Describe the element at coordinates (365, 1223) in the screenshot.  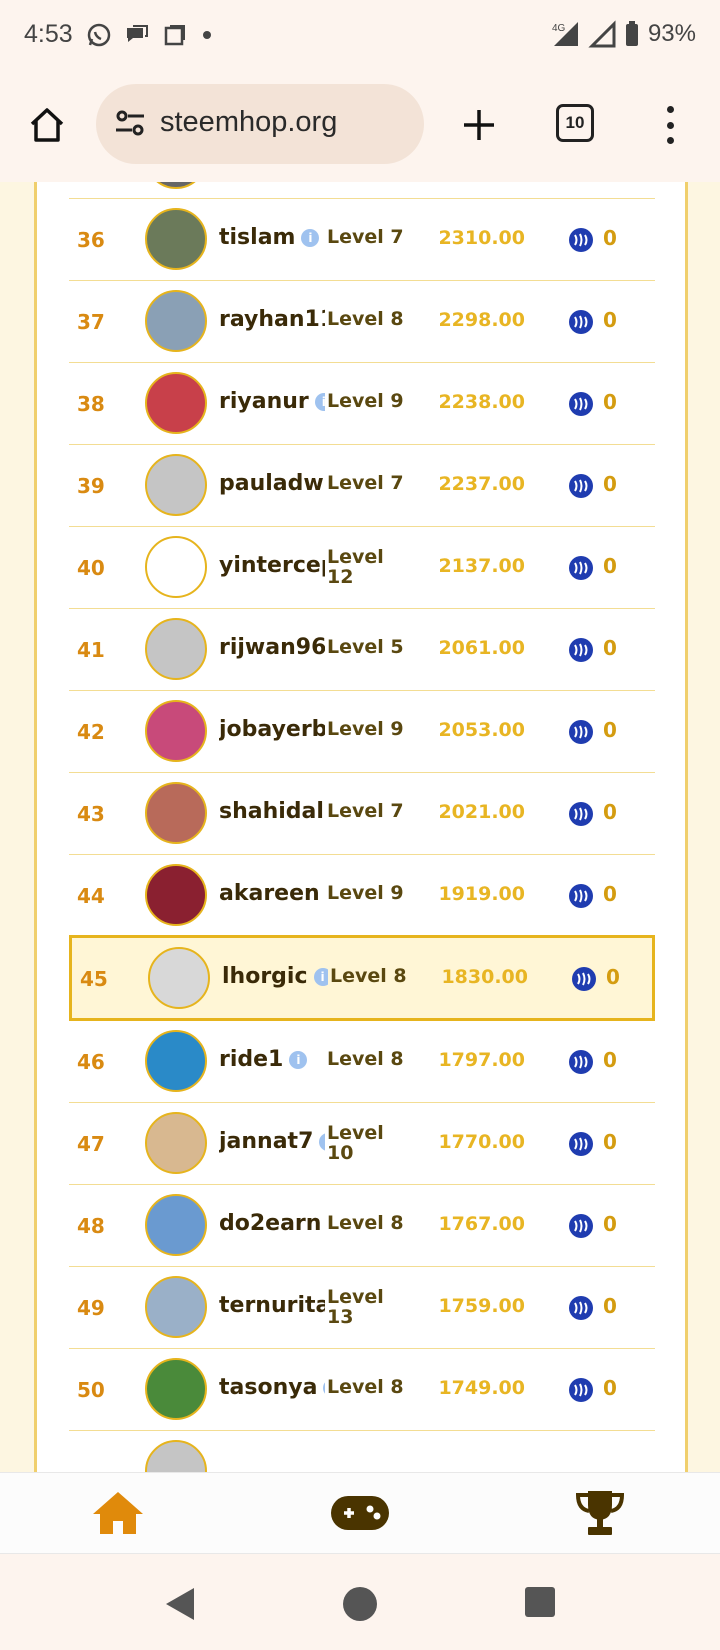
I see `level-label: Level 8` at that location.